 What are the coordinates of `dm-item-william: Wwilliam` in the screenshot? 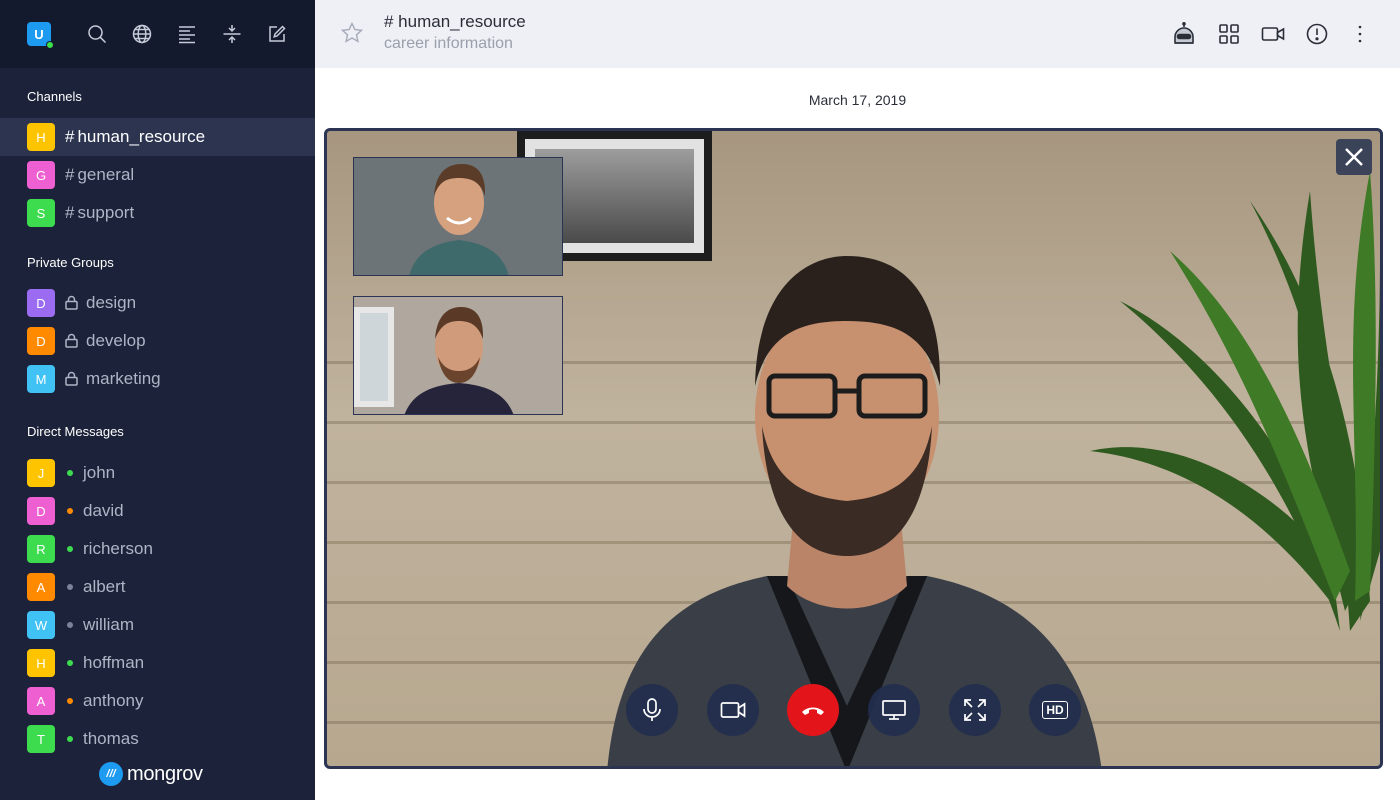 It's located at (157, 625).